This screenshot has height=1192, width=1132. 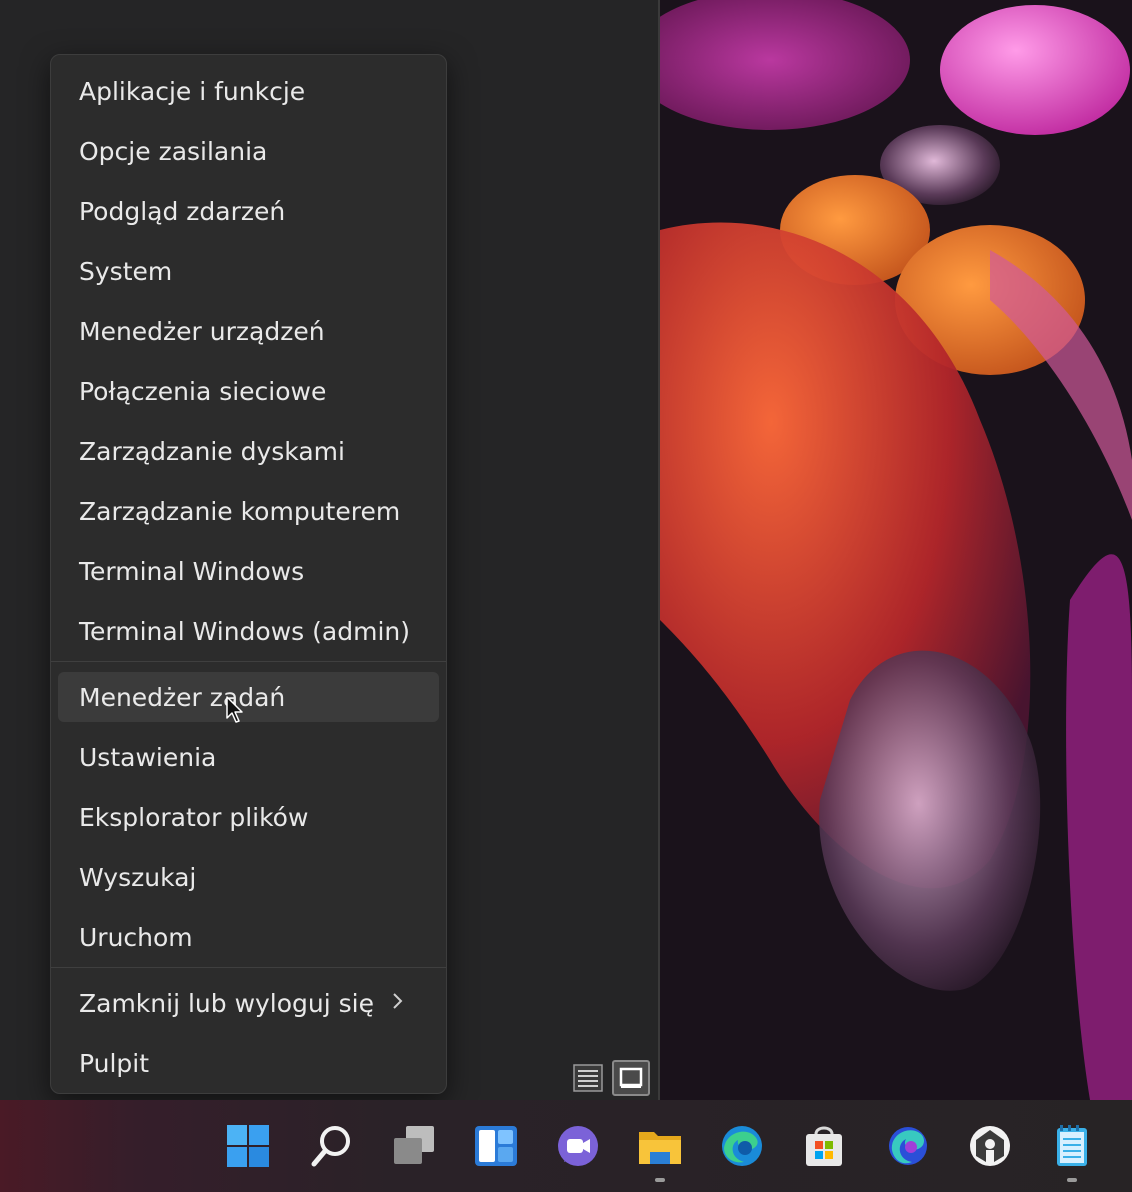 What do you see at coordinates (248, 937) in the screenshot?
I see `menu-item-run: Uruchom` at bounding box center [248, 937].